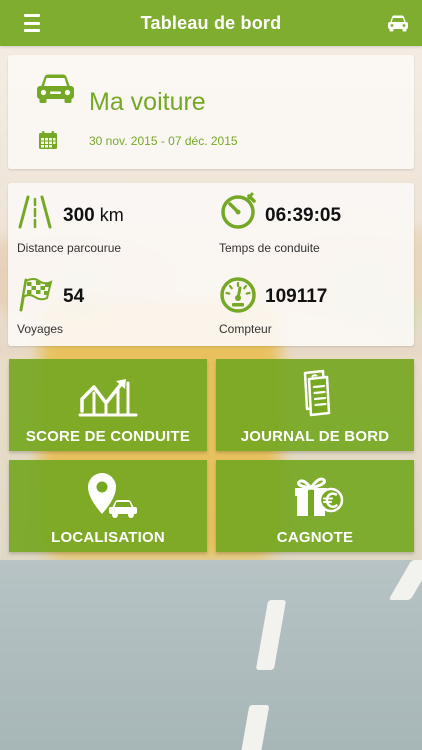  What do you see at coordinates (238, 295) in the screenshot?
I see `speedometer-icon` at bounding box center [238, 295].